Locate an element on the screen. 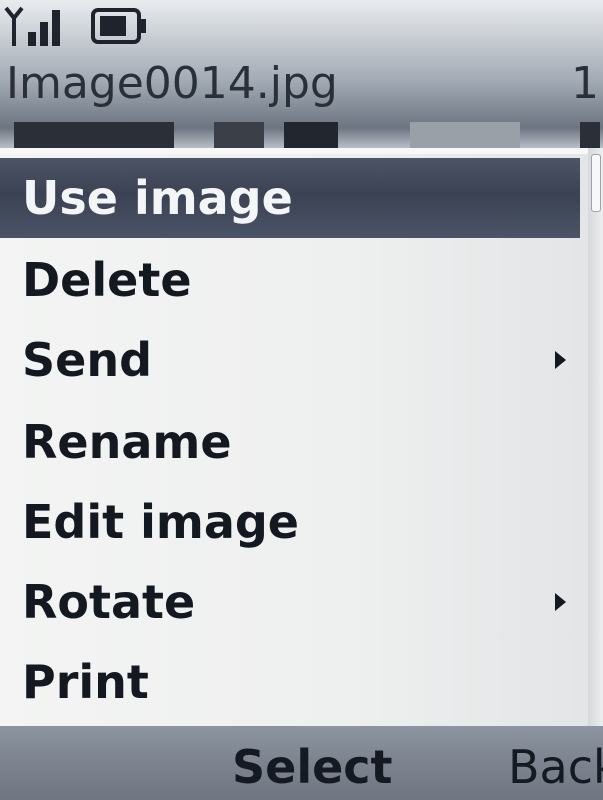  header: Image0014.jpg 1 is located at coordinates (301, 86).